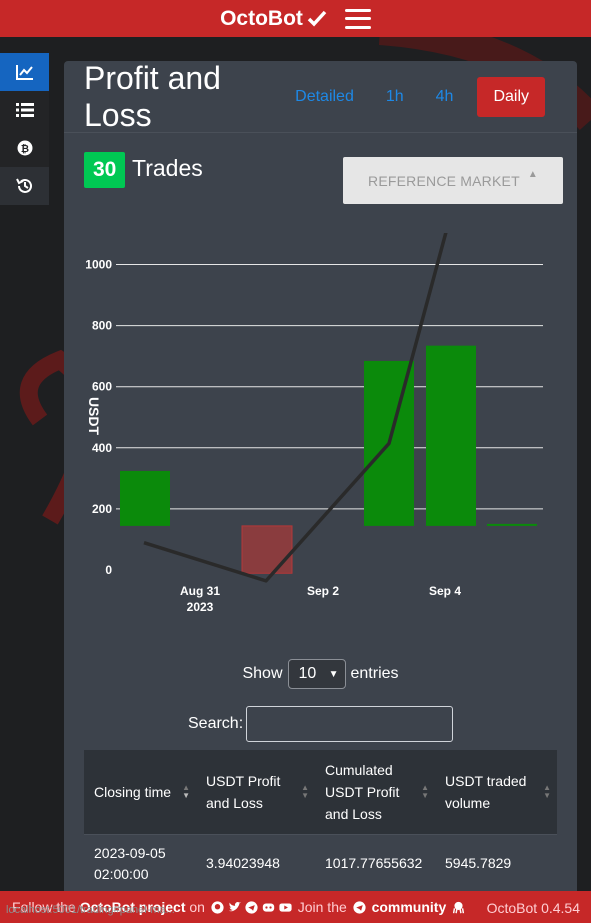 Image resolution: width=591 pixels, height=923 pixels. What do you see at coordinates (200, 591) in the screenshot?
I see `x-tick-label: Aug 31` at bounding box center [200, 591].